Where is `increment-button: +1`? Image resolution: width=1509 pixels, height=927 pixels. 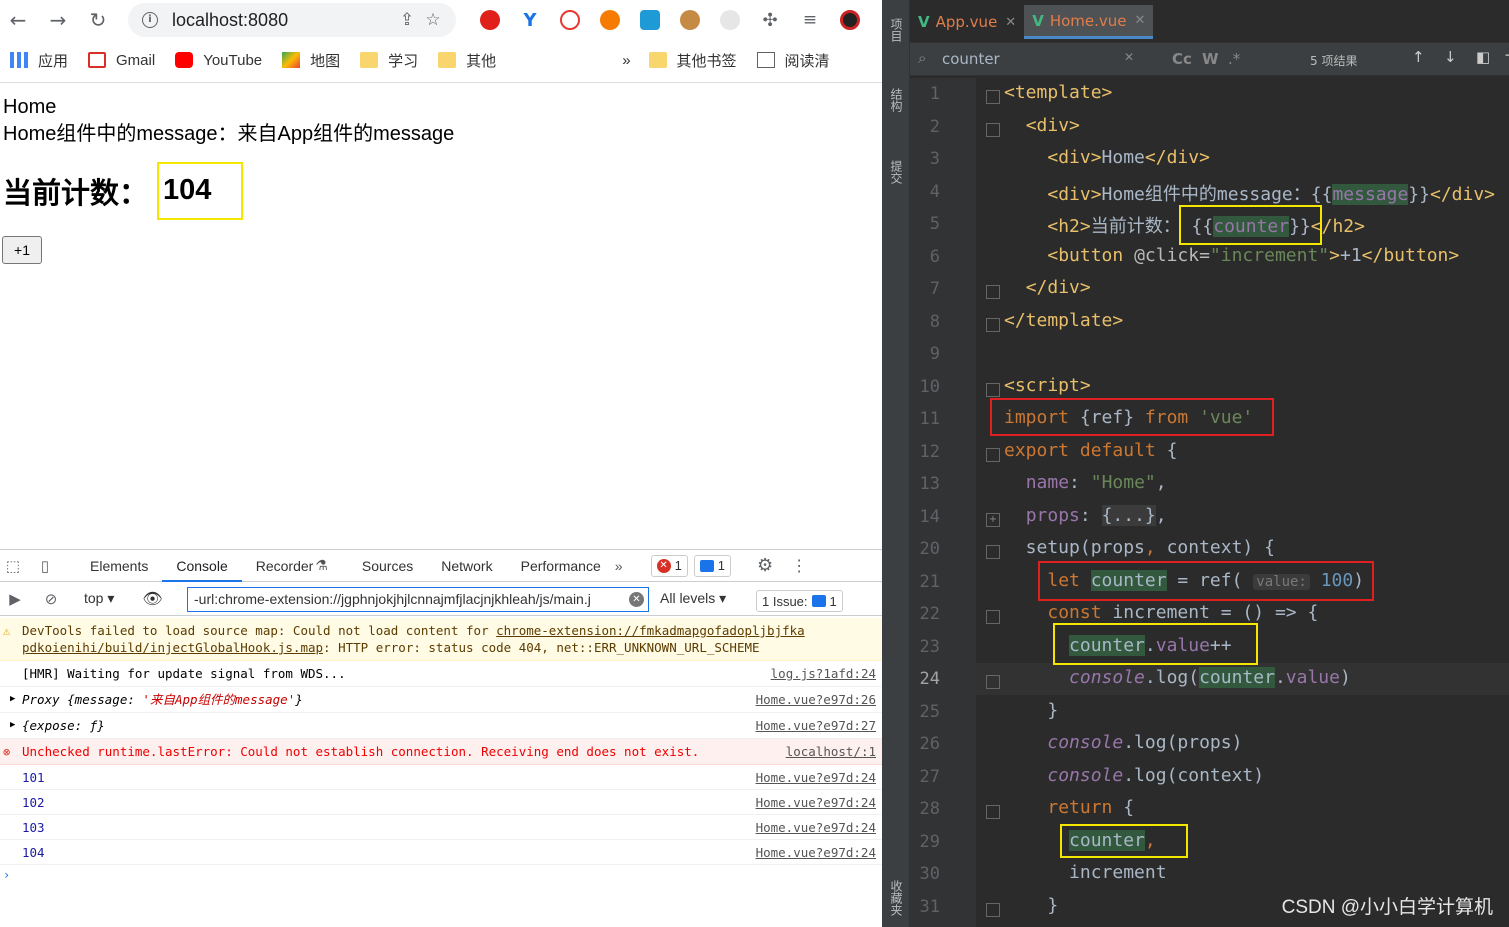 increment-button: +1 is located at coordinates (22, 250).